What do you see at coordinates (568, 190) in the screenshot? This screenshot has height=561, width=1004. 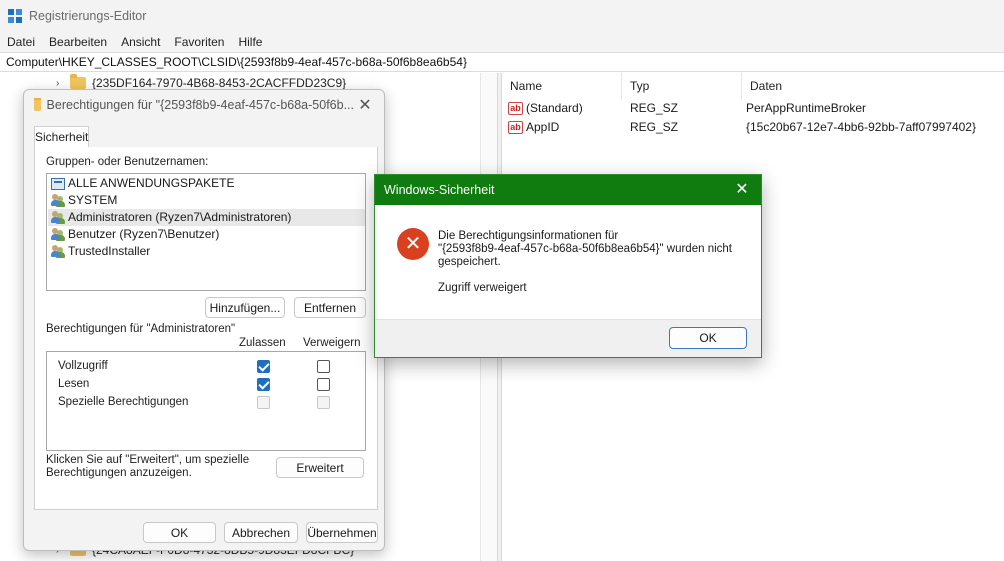 I see `security-dialog-title: Windows-Sicherheit` at bounding box center [568, 190].